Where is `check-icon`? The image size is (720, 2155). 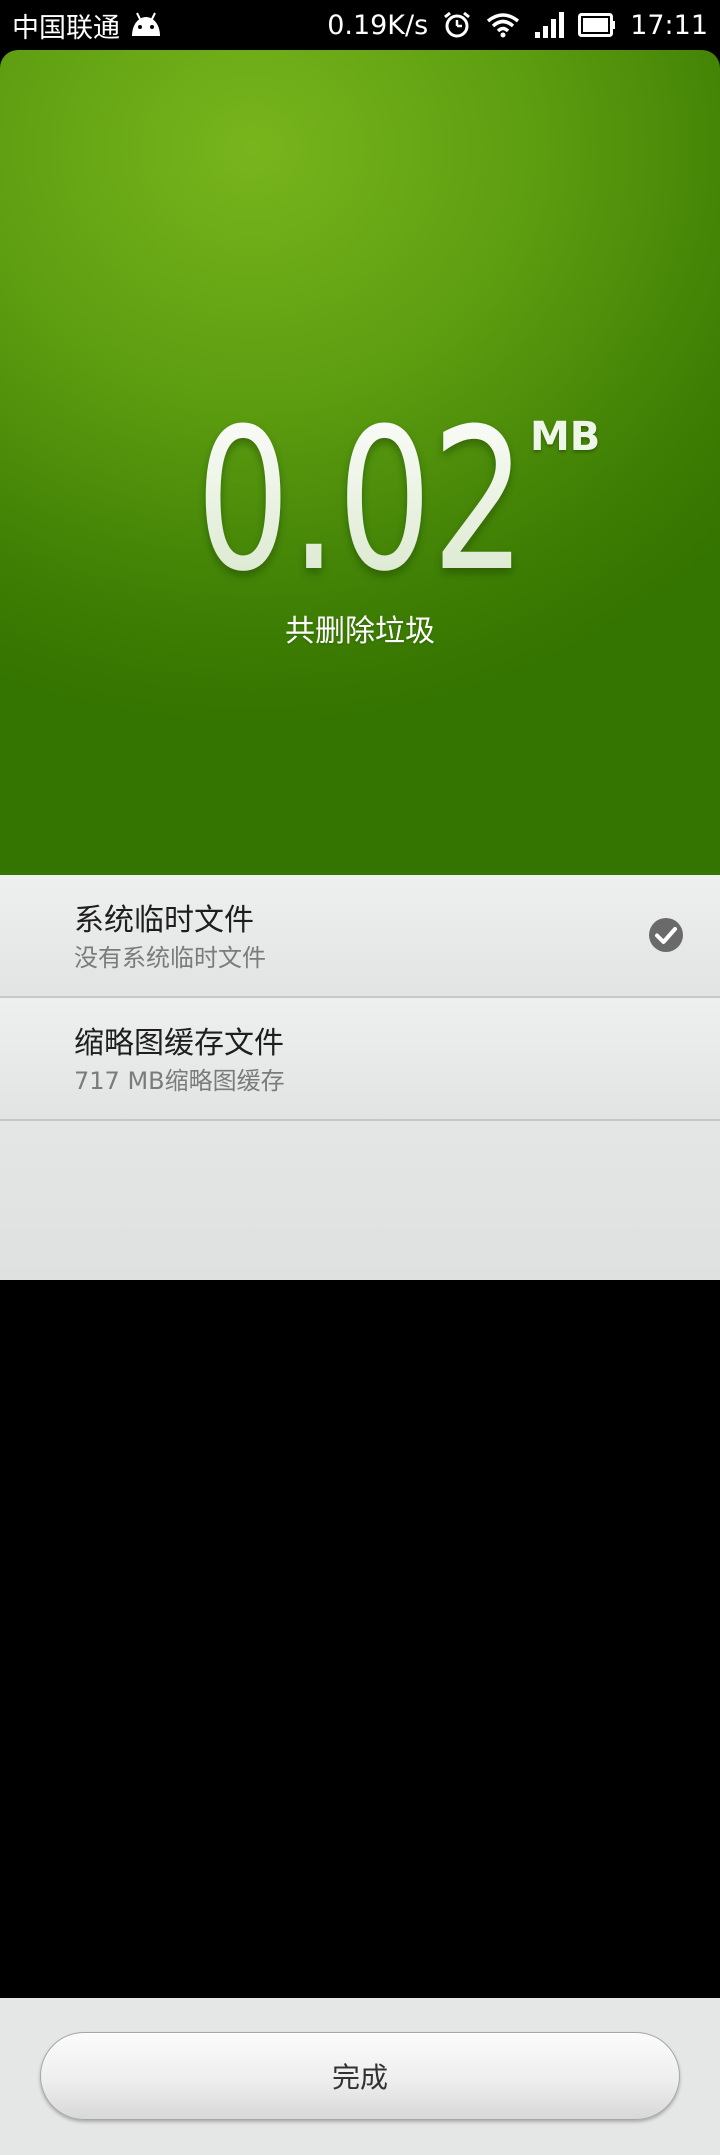
check-icon is located at coordinates (666, 935).